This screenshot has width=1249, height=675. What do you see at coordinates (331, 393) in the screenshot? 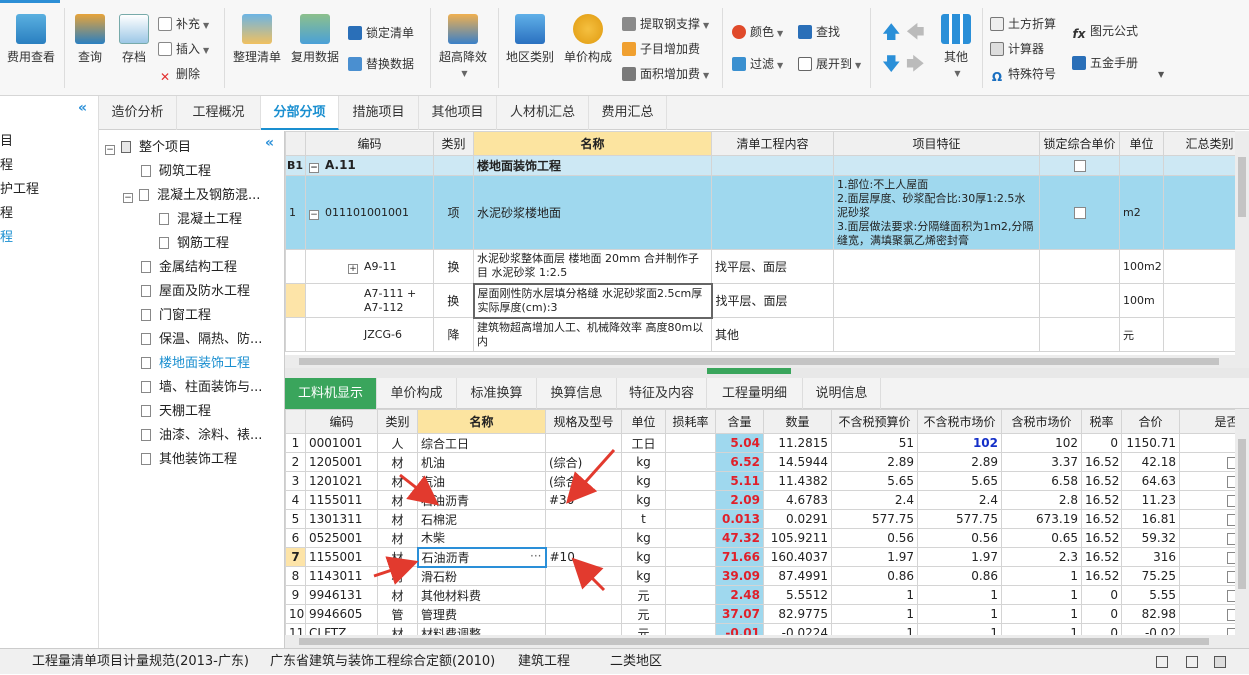
I see `tab-labor-material-display: 工料机显示` at bounding box center [331, 393].